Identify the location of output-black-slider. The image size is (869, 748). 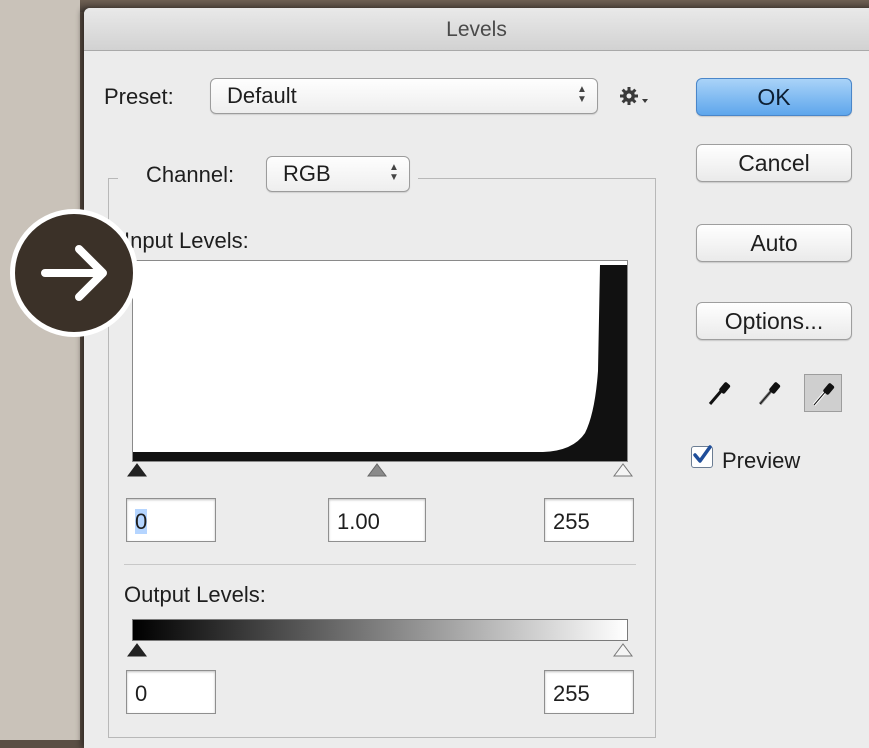
(137, 649).